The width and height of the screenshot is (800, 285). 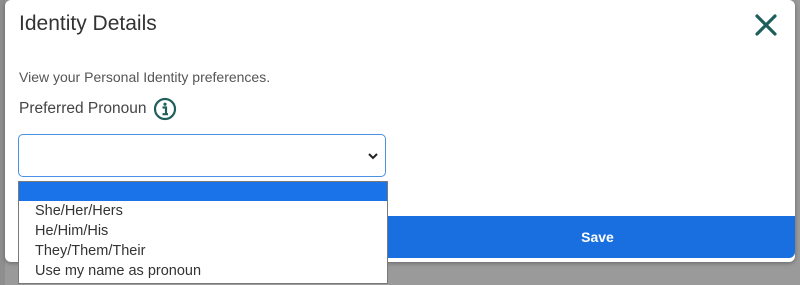 What do you see at coordinates (203, 271) in the screenshot?
I see `option-use-my-name: Use my name as pronoun` at bounding box center [203, 271].